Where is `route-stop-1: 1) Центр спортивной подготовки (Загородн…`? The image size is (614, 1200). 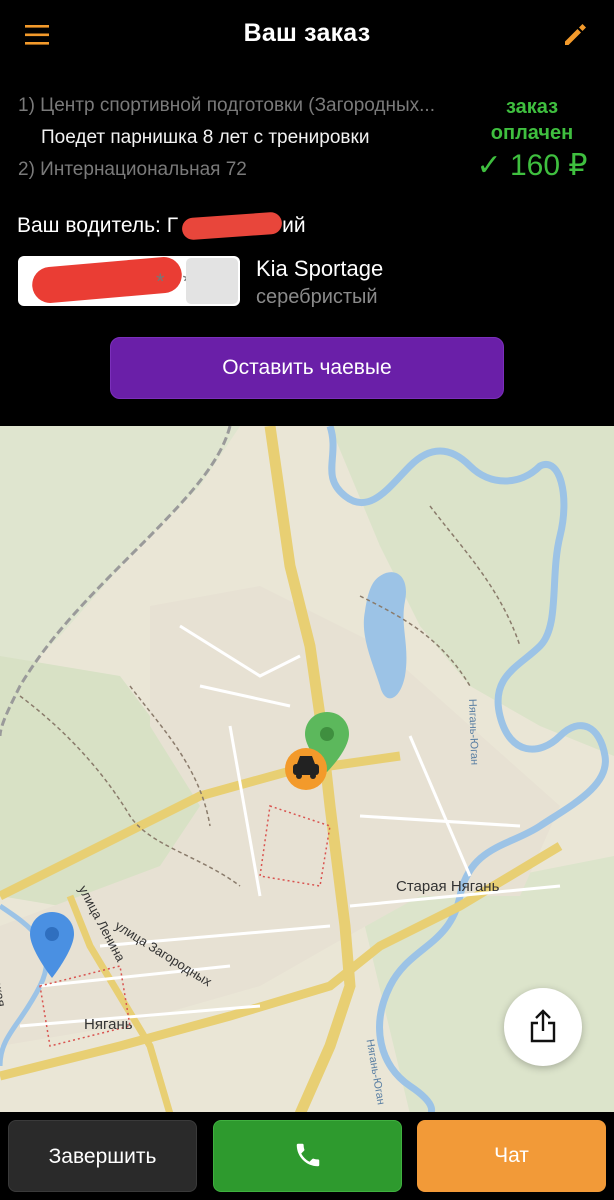
route-stop-1: 1) Центр спортивной подготовки (Загородн… is located at coordinates (226, 105).